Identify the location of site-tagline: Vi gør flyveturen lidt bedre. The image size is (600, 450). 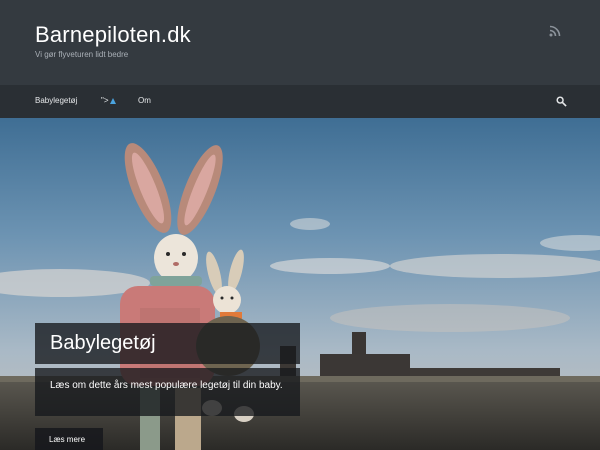
(82, 54).